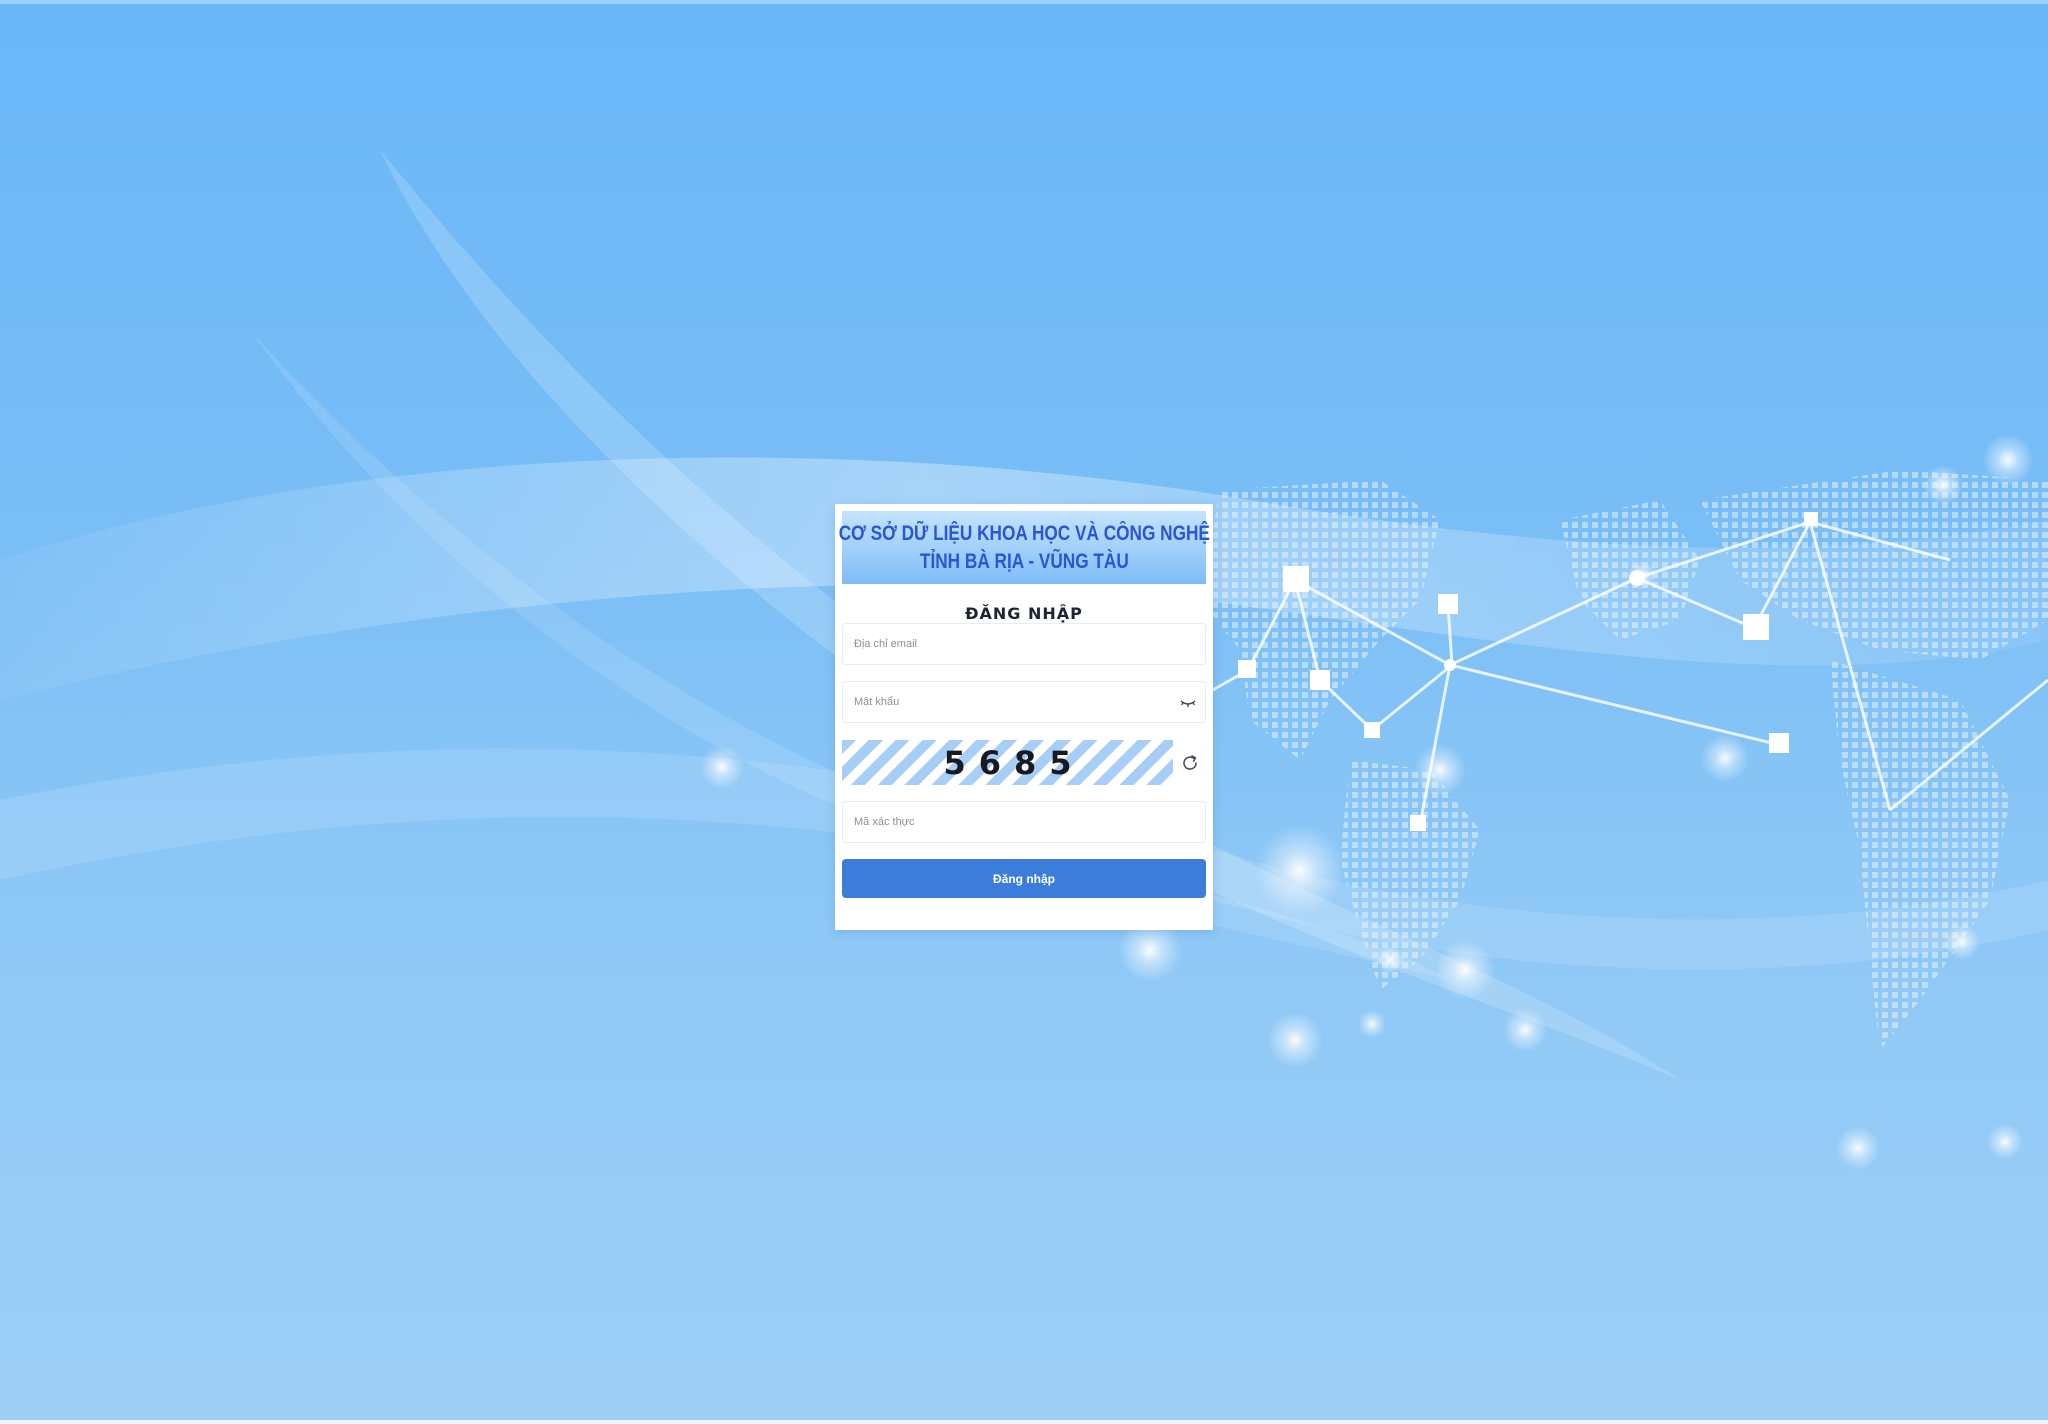 The width and height of the screenshot is (2048, 1424). I want to click on password-field-wrapper, so click(1024, 702).